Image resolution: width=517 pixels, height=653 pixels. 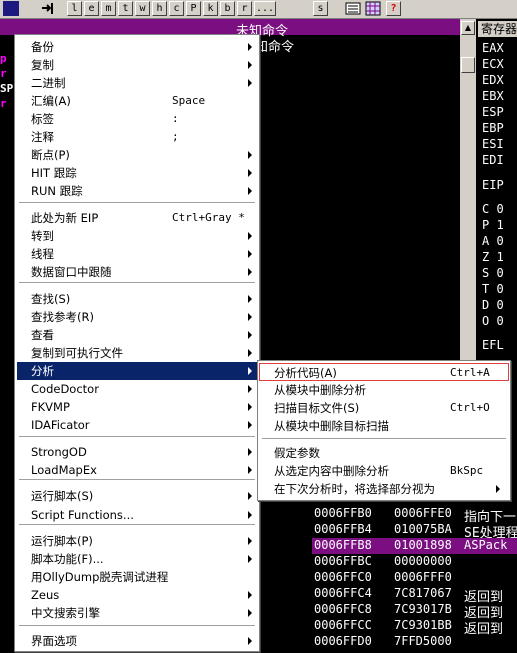 I want to click on scroll-up-button: ▲, so click(x=468, y=28).